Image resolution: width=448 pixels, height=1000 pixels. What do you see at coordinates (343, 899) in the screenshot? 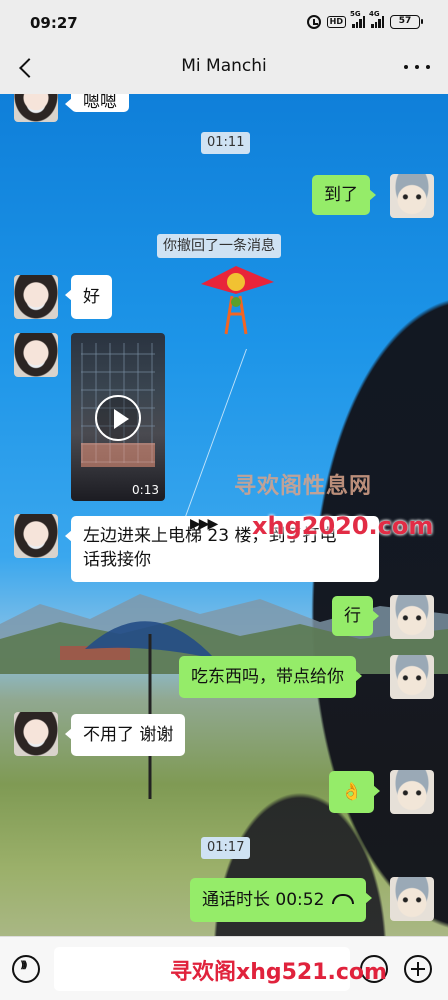
I see `hangup-icon` at bounding box center [343, 899].